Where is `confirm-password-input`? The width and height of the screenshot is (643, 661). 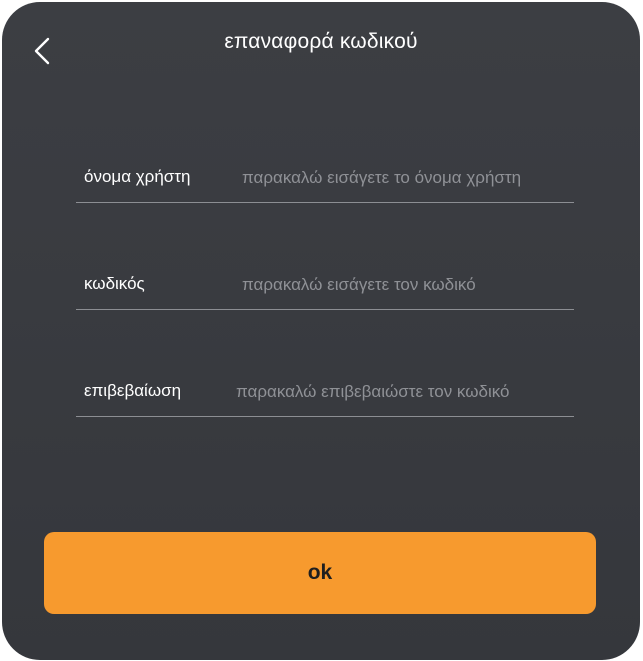 confirm-password-input is located at coordinates (405, 392).